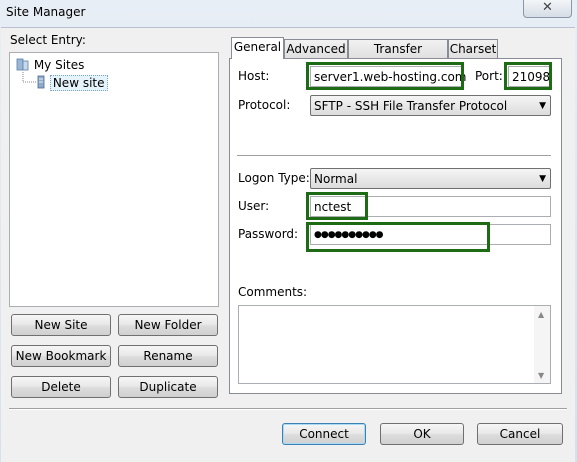 This screenshot has width=577, height=462. I want to click on tree-item-my-sites: My Sites, so click(50, 64).